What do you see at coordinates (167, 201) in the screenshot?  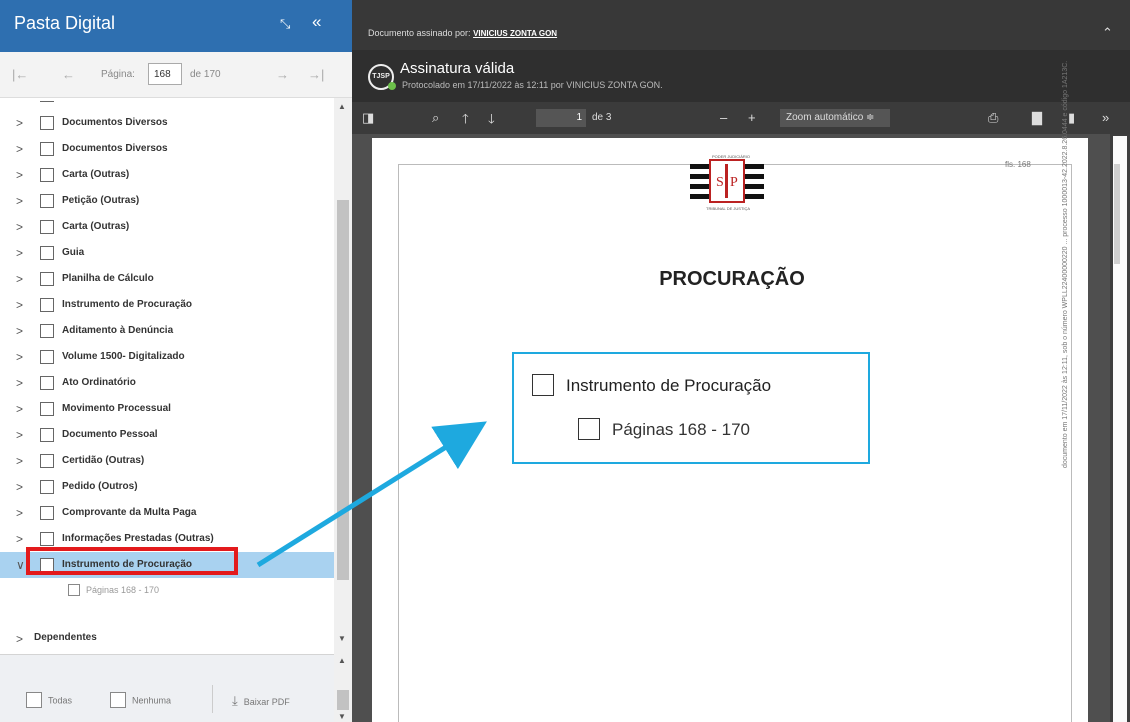 I see `tree-item: > Petição (Outras)` at bounding box center [167, 201].